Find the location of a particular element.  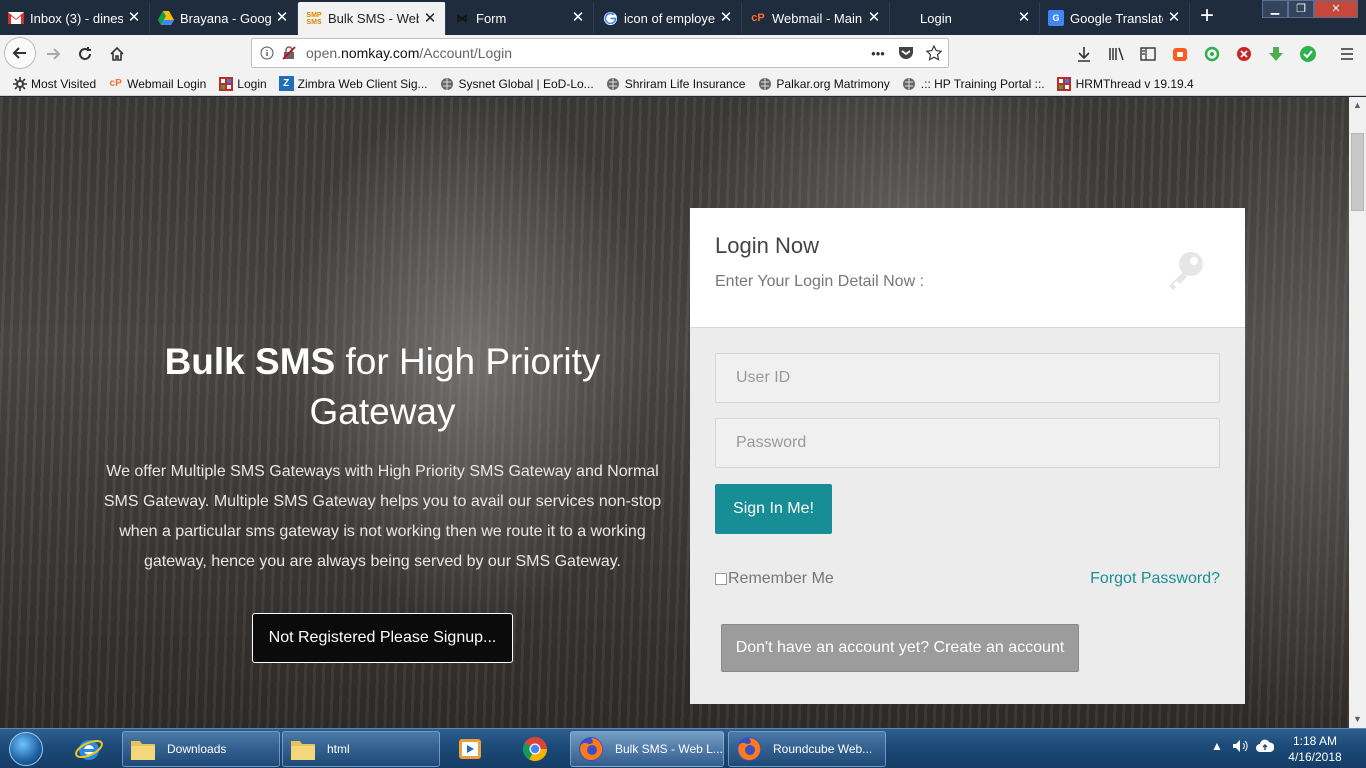

sidebar-icon is located at coordinates (1148, 54).